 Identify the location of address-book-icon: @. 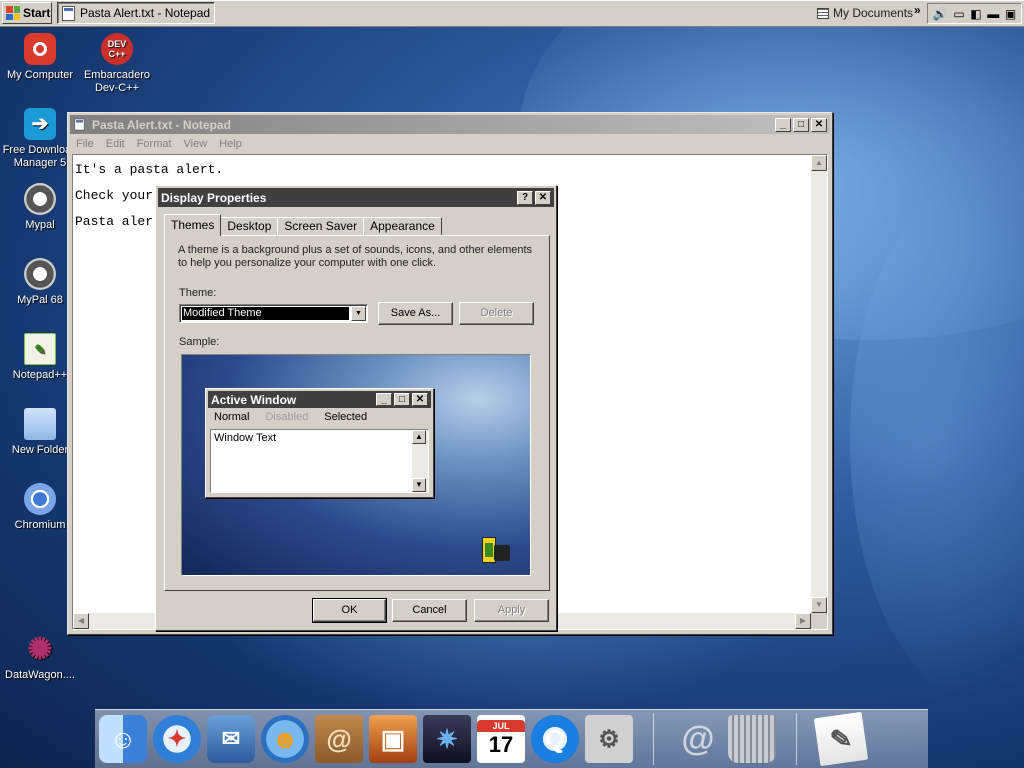
(339, 739).